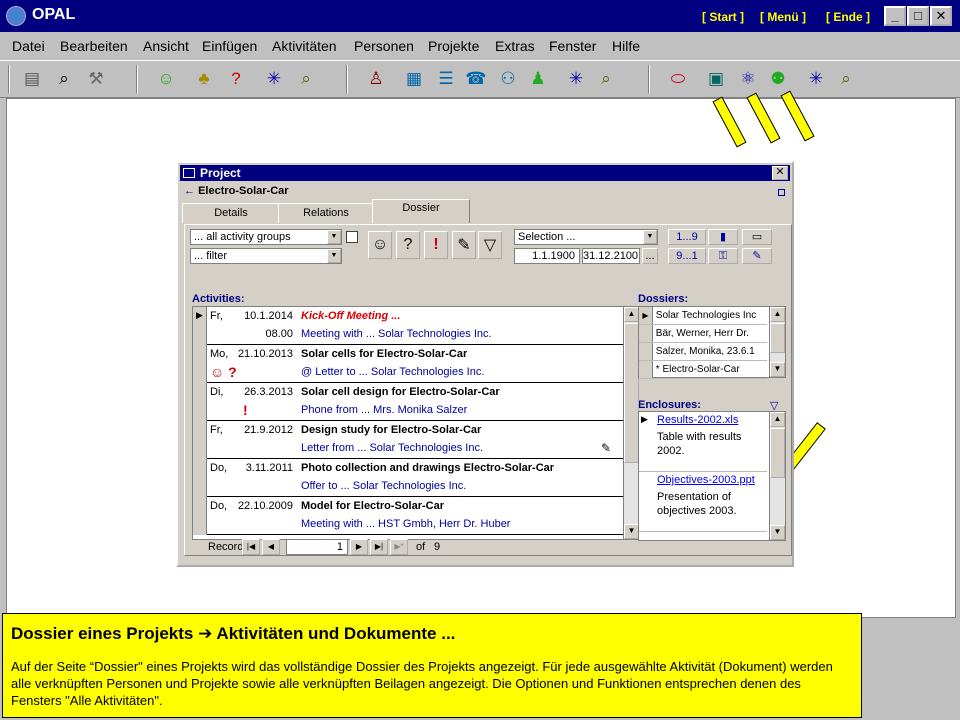 Image resolution: width=960 pixels, height=720 pixels. What do you see at coordinates (476, 79) in the screenshot?
I see `phone-icon: ☎` at bounding box center [476, 79].